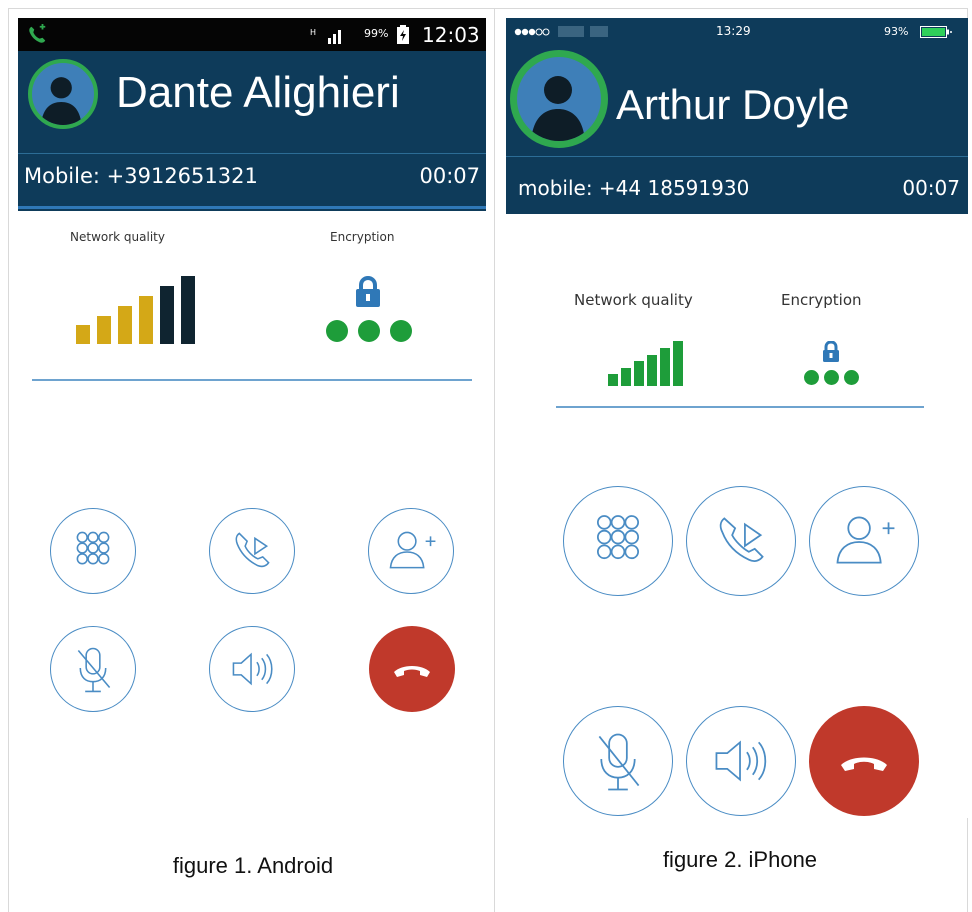  I want to click on status-time: 13:29, so click(733, 31).